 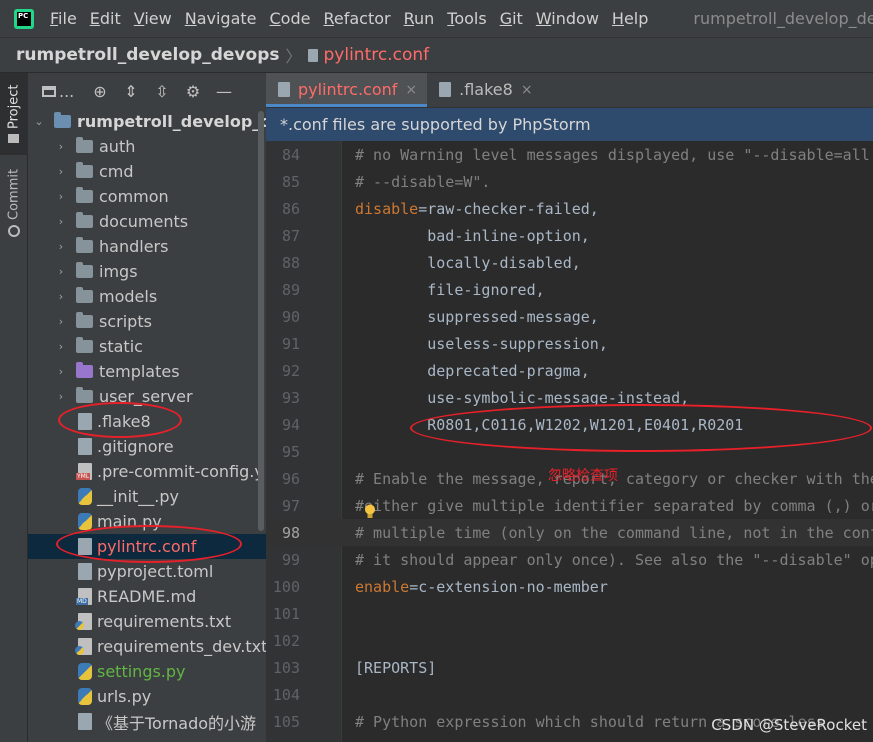 I want to click on folder-icon, so click(x=84, y=220).